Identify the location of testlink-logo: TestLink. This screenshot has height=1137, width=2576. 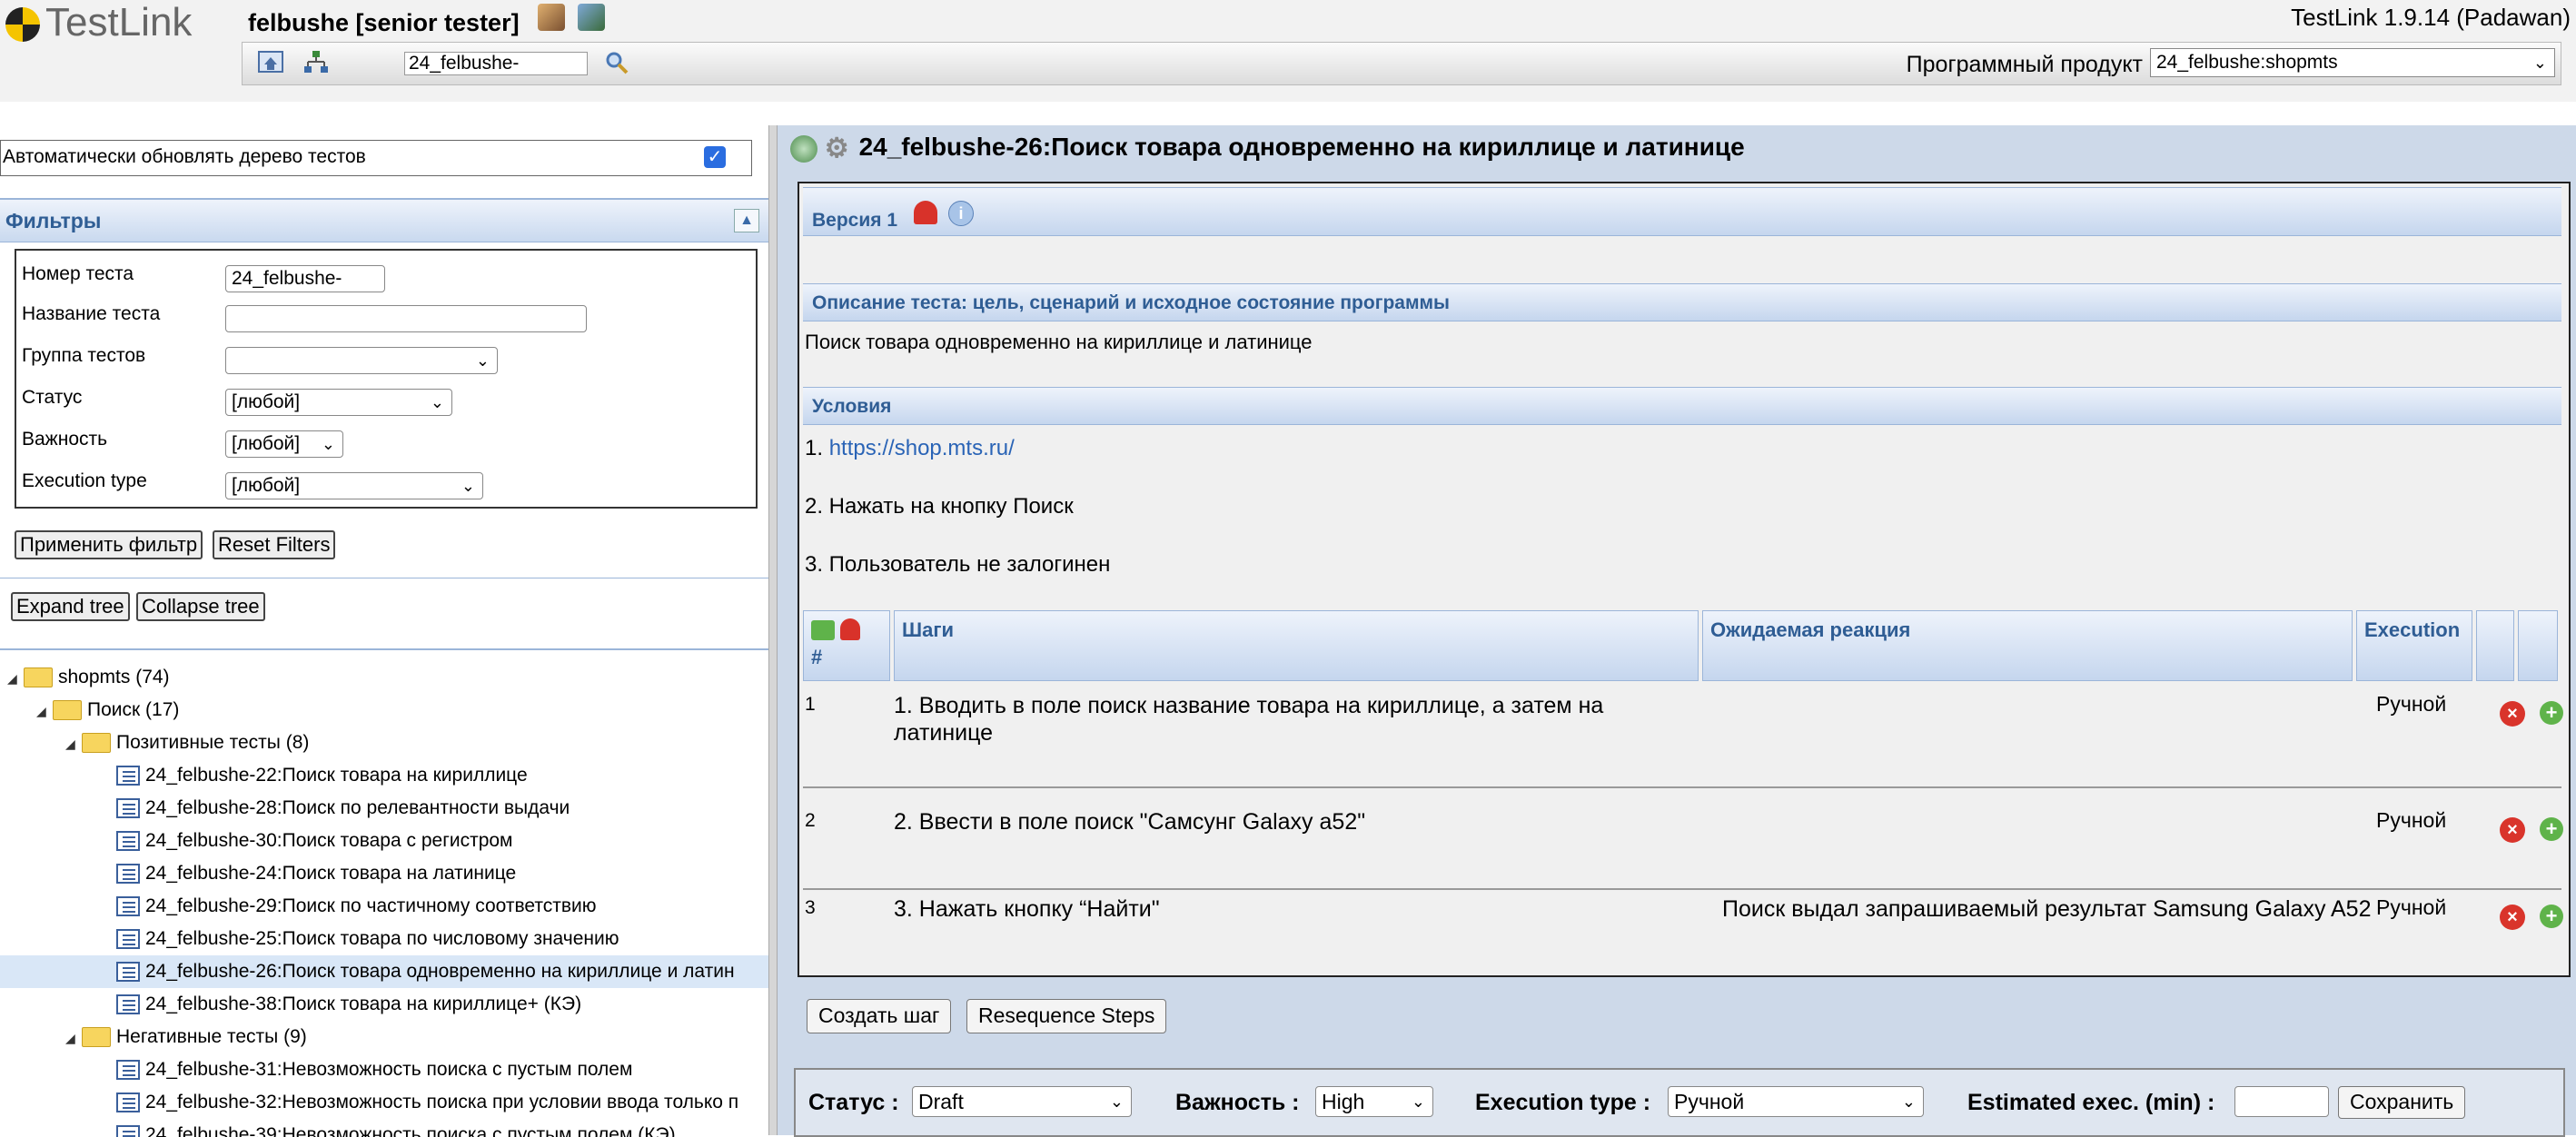
(114, 23).